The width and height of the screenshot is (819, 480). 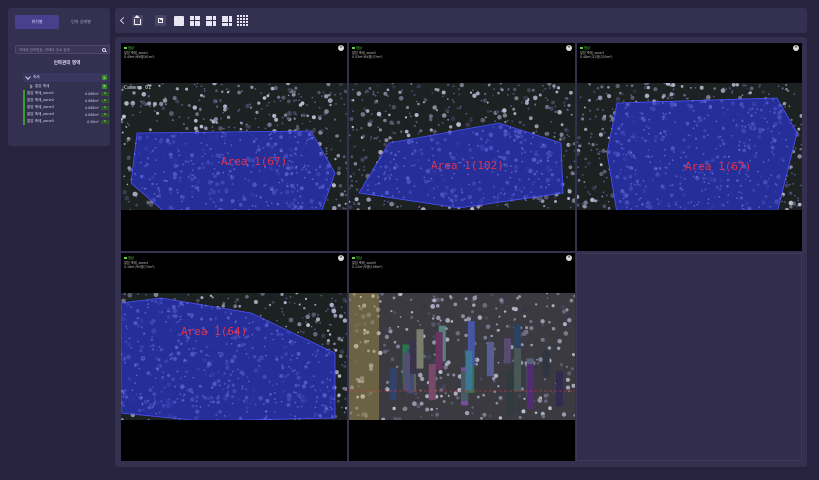 I want to click on tree-item: 알암 축제_zone2 0.086m² 0, so click(x=66, y=100).